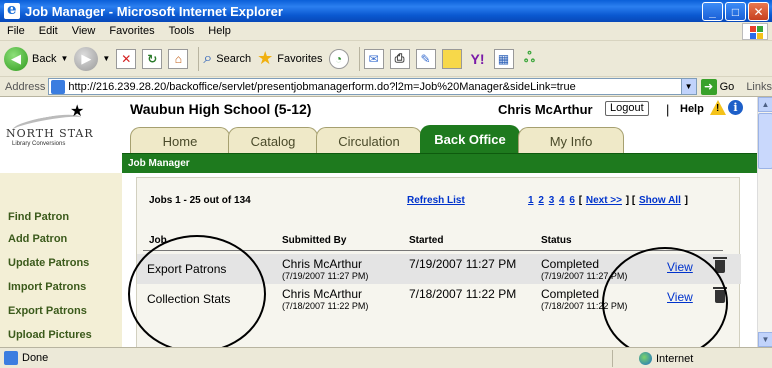 The width and height of the screenshot is (772, 368). What do you see at coordinates (131, 31) in the screenshot?
I see `menu-favorites: Favorites` at bounding box center [131, 31].